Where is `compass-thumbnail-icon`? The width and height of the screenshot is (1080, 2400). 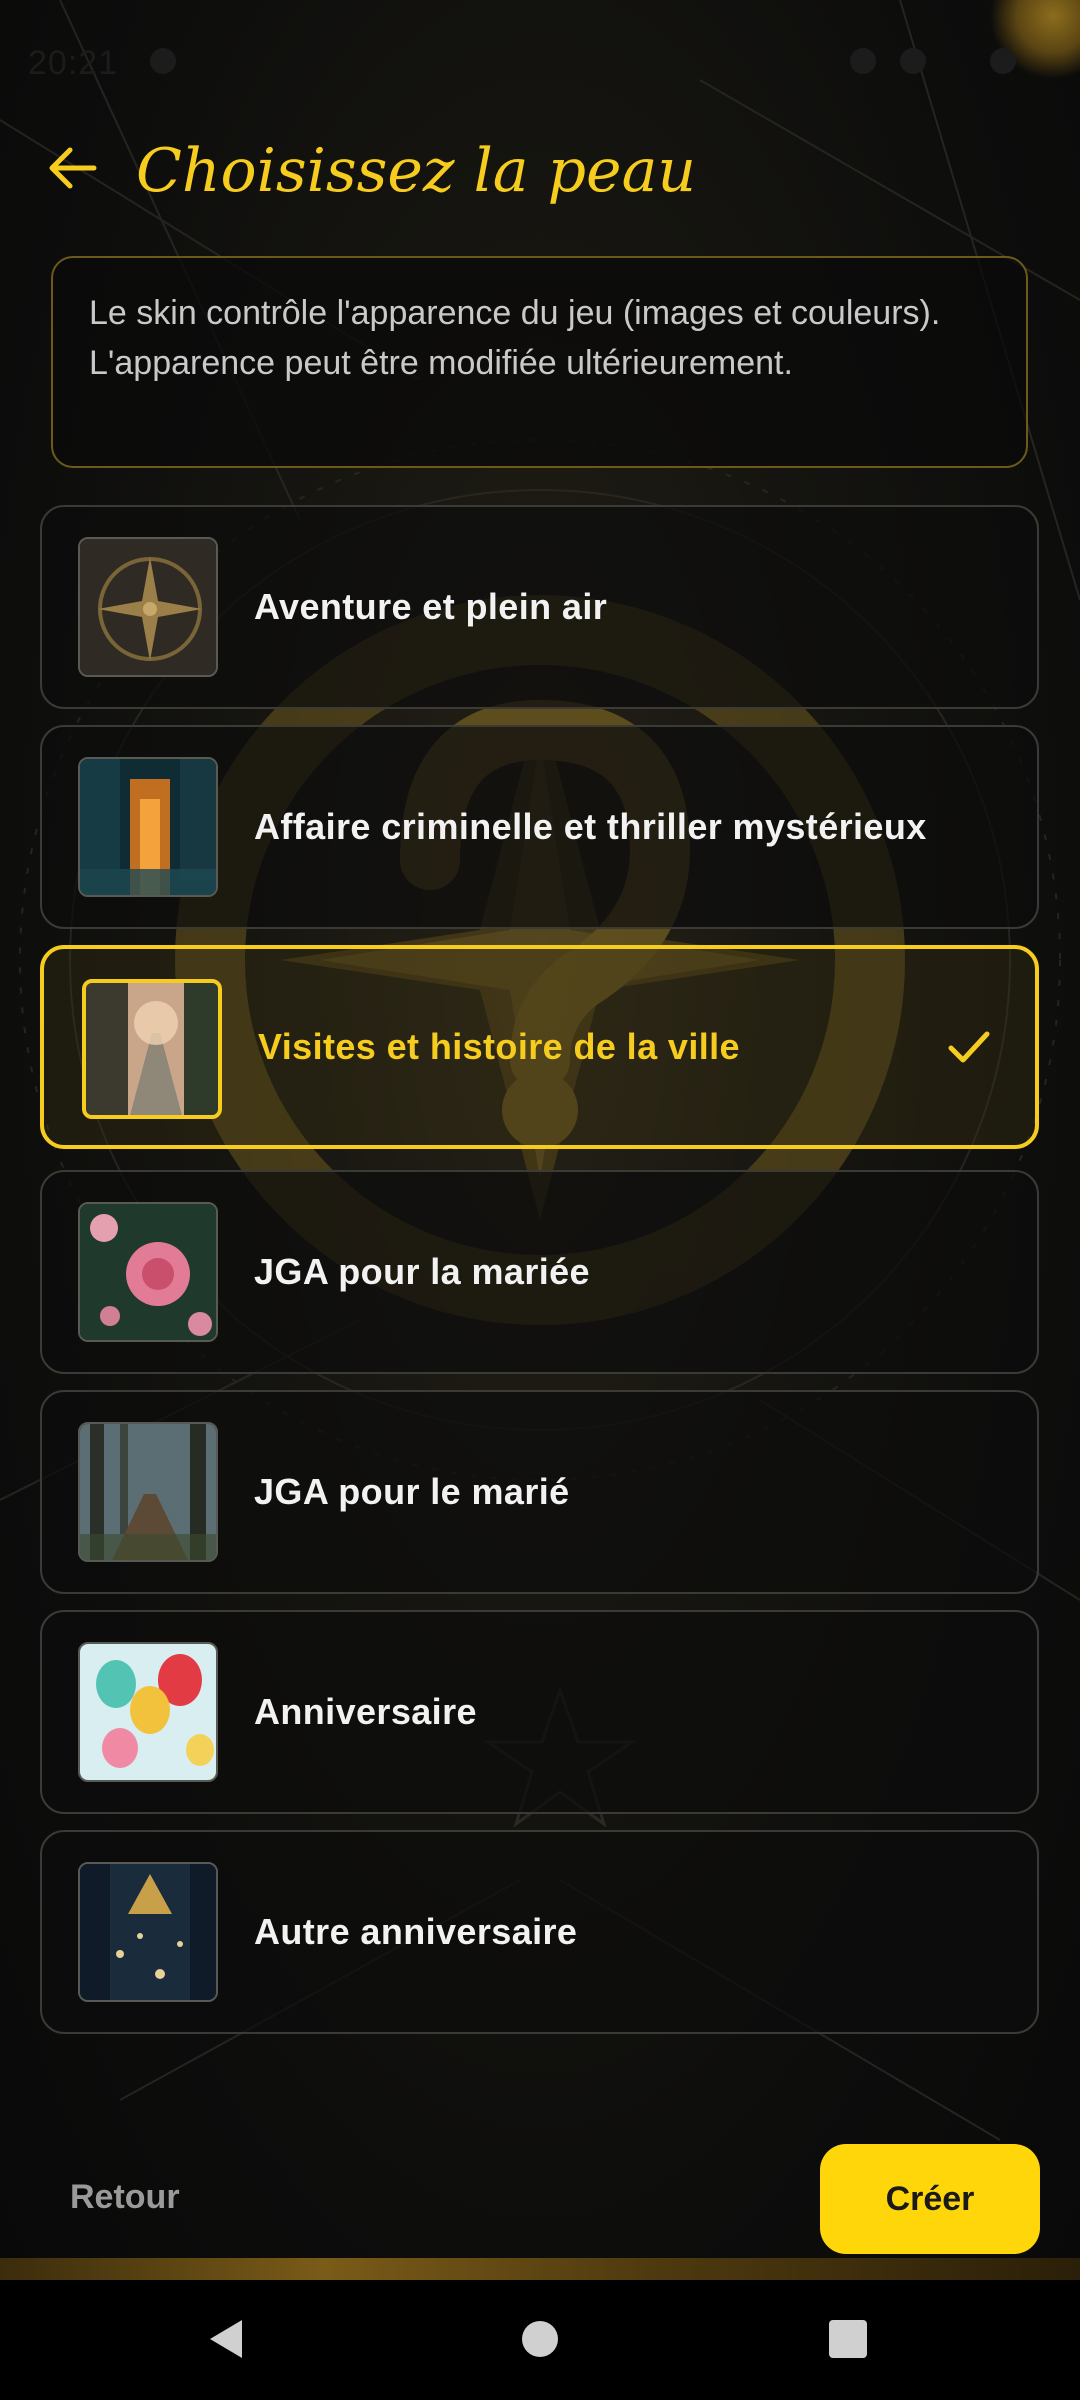 compass-thumbnail-icon is located at coordinates (148, 607).